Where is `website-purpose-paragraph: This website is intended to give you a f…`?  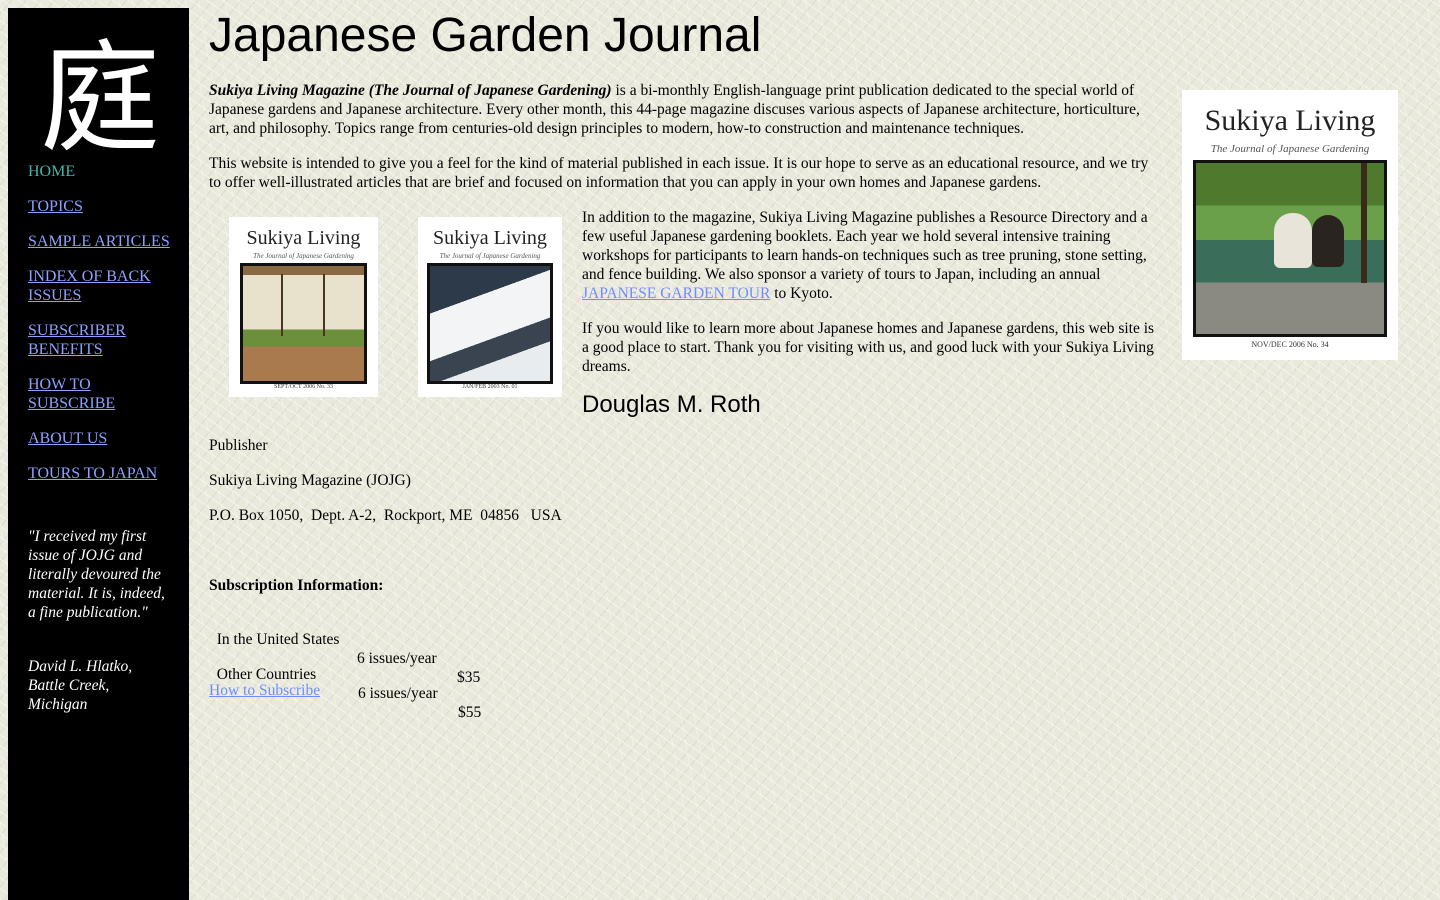
website-purpose-paragraph: This website is intended to give you a f… is located at coordinates (679, 173).